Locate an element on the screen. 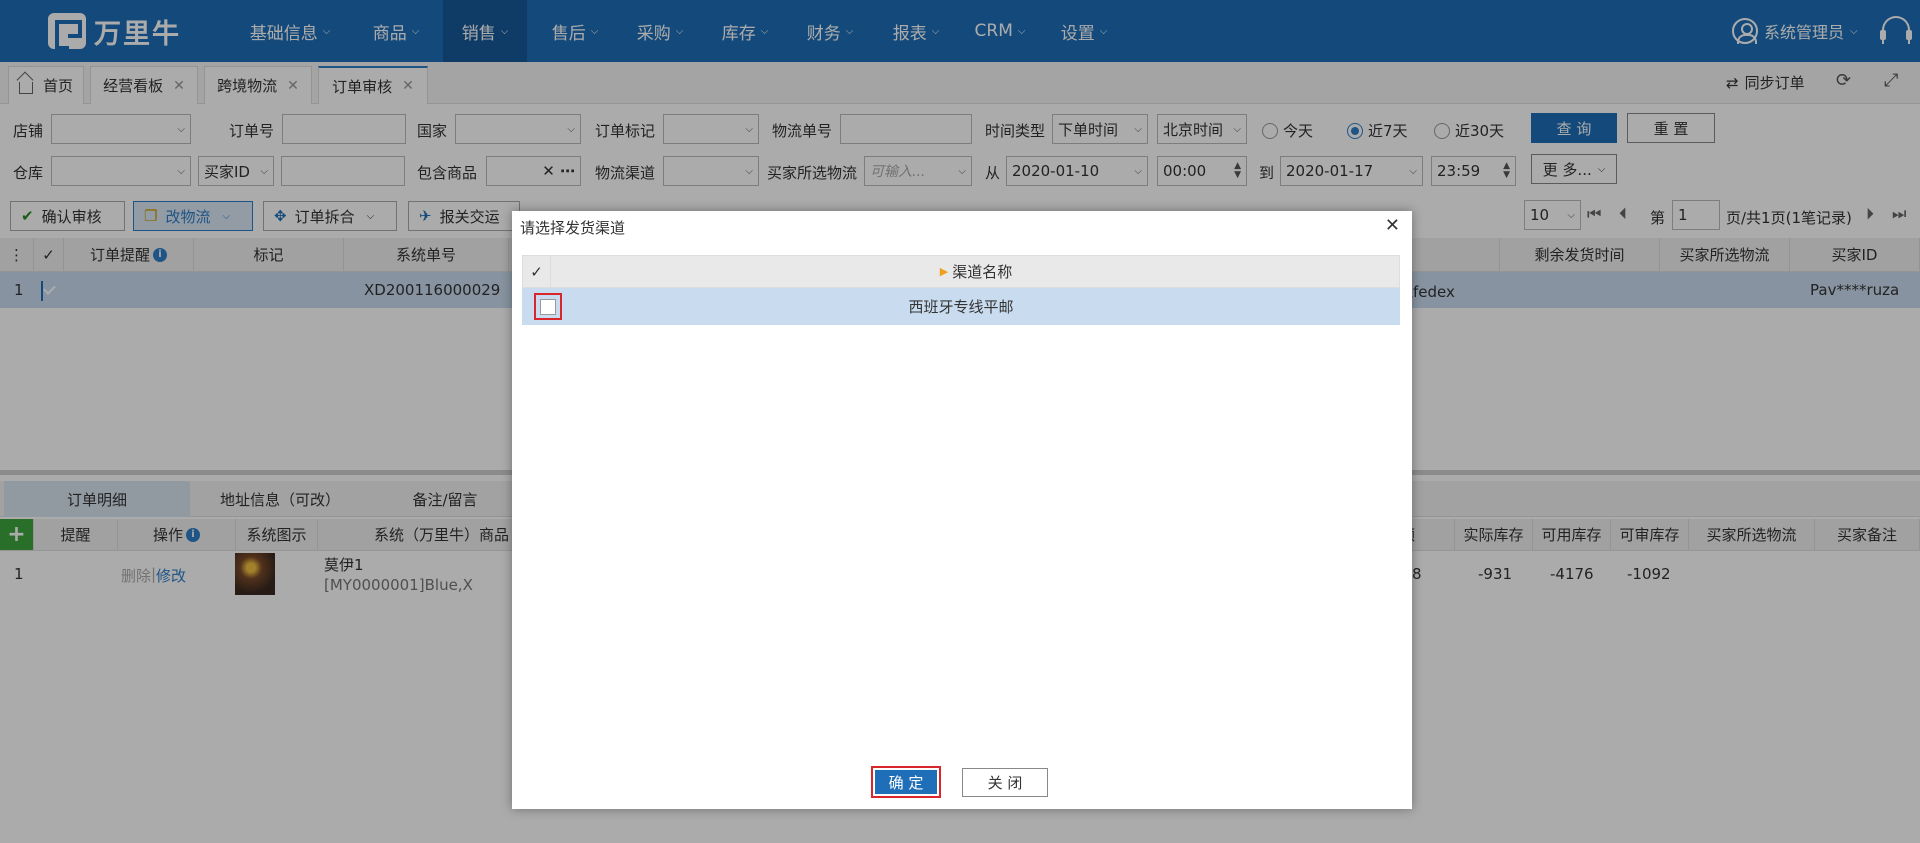  channel-name: 西班牙专线平邮 is located at coordinates (961, 307).